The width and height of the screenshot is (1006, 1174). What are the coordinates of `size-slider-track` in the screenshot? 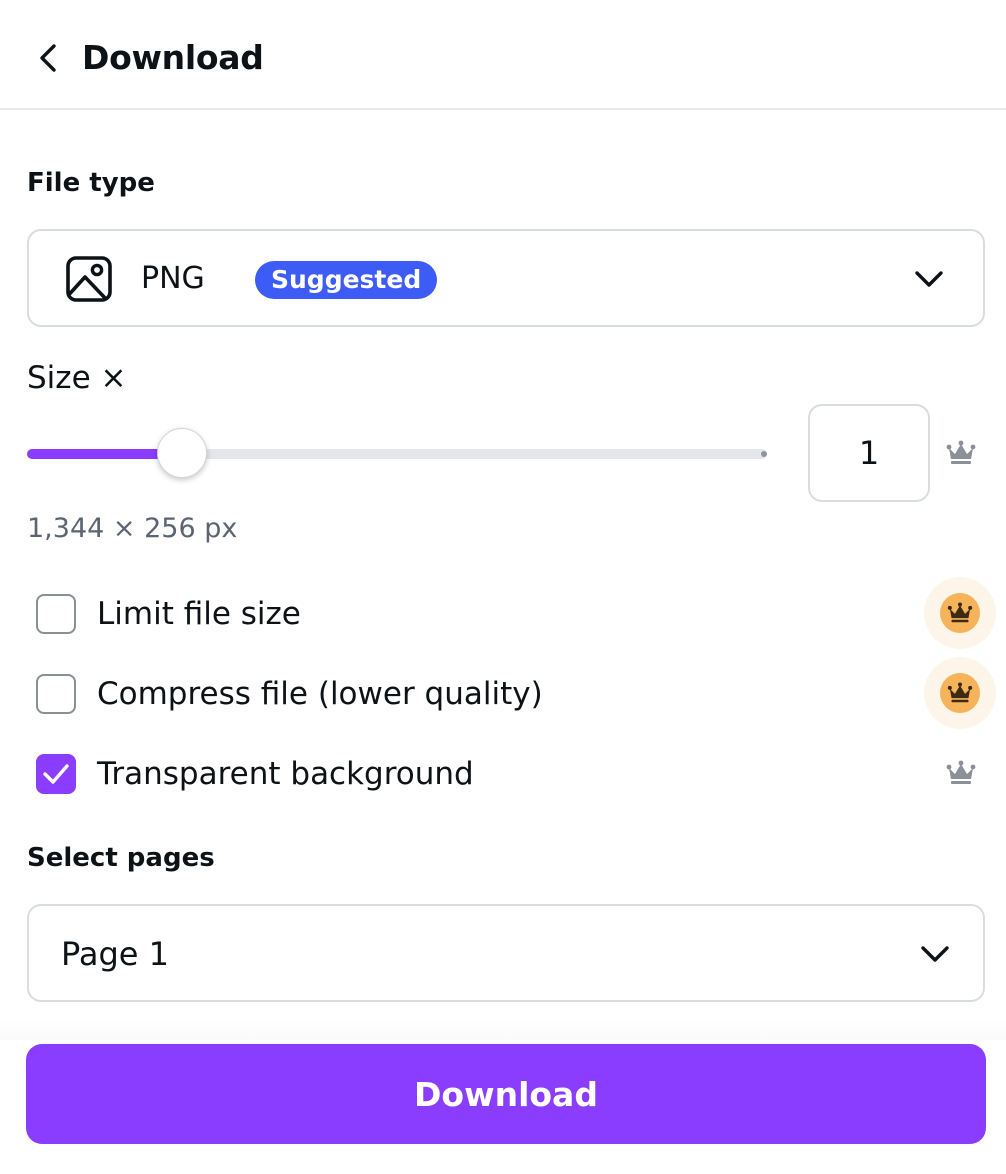 It's located at (397, 454).